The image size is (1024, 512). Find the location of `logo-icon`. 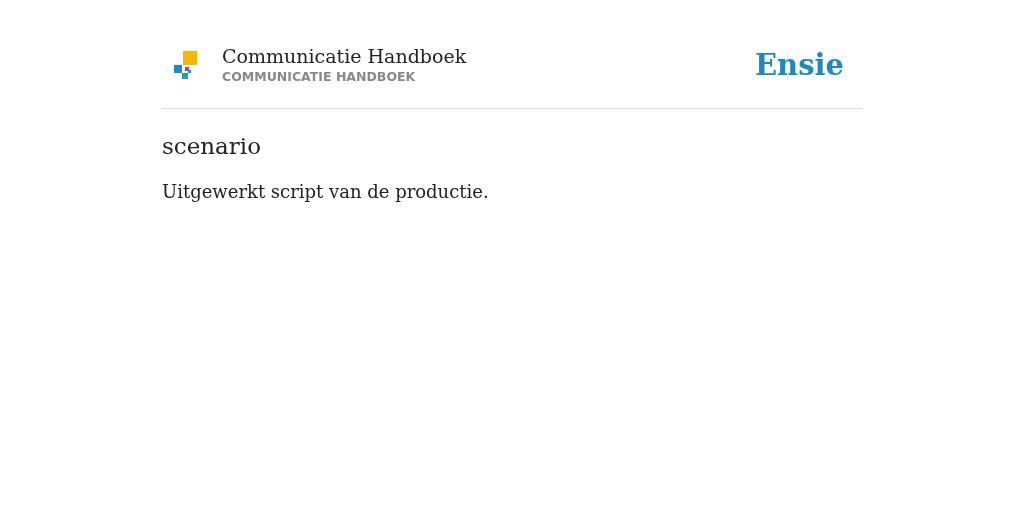

logo-icon is located at coordinates (186, 65).